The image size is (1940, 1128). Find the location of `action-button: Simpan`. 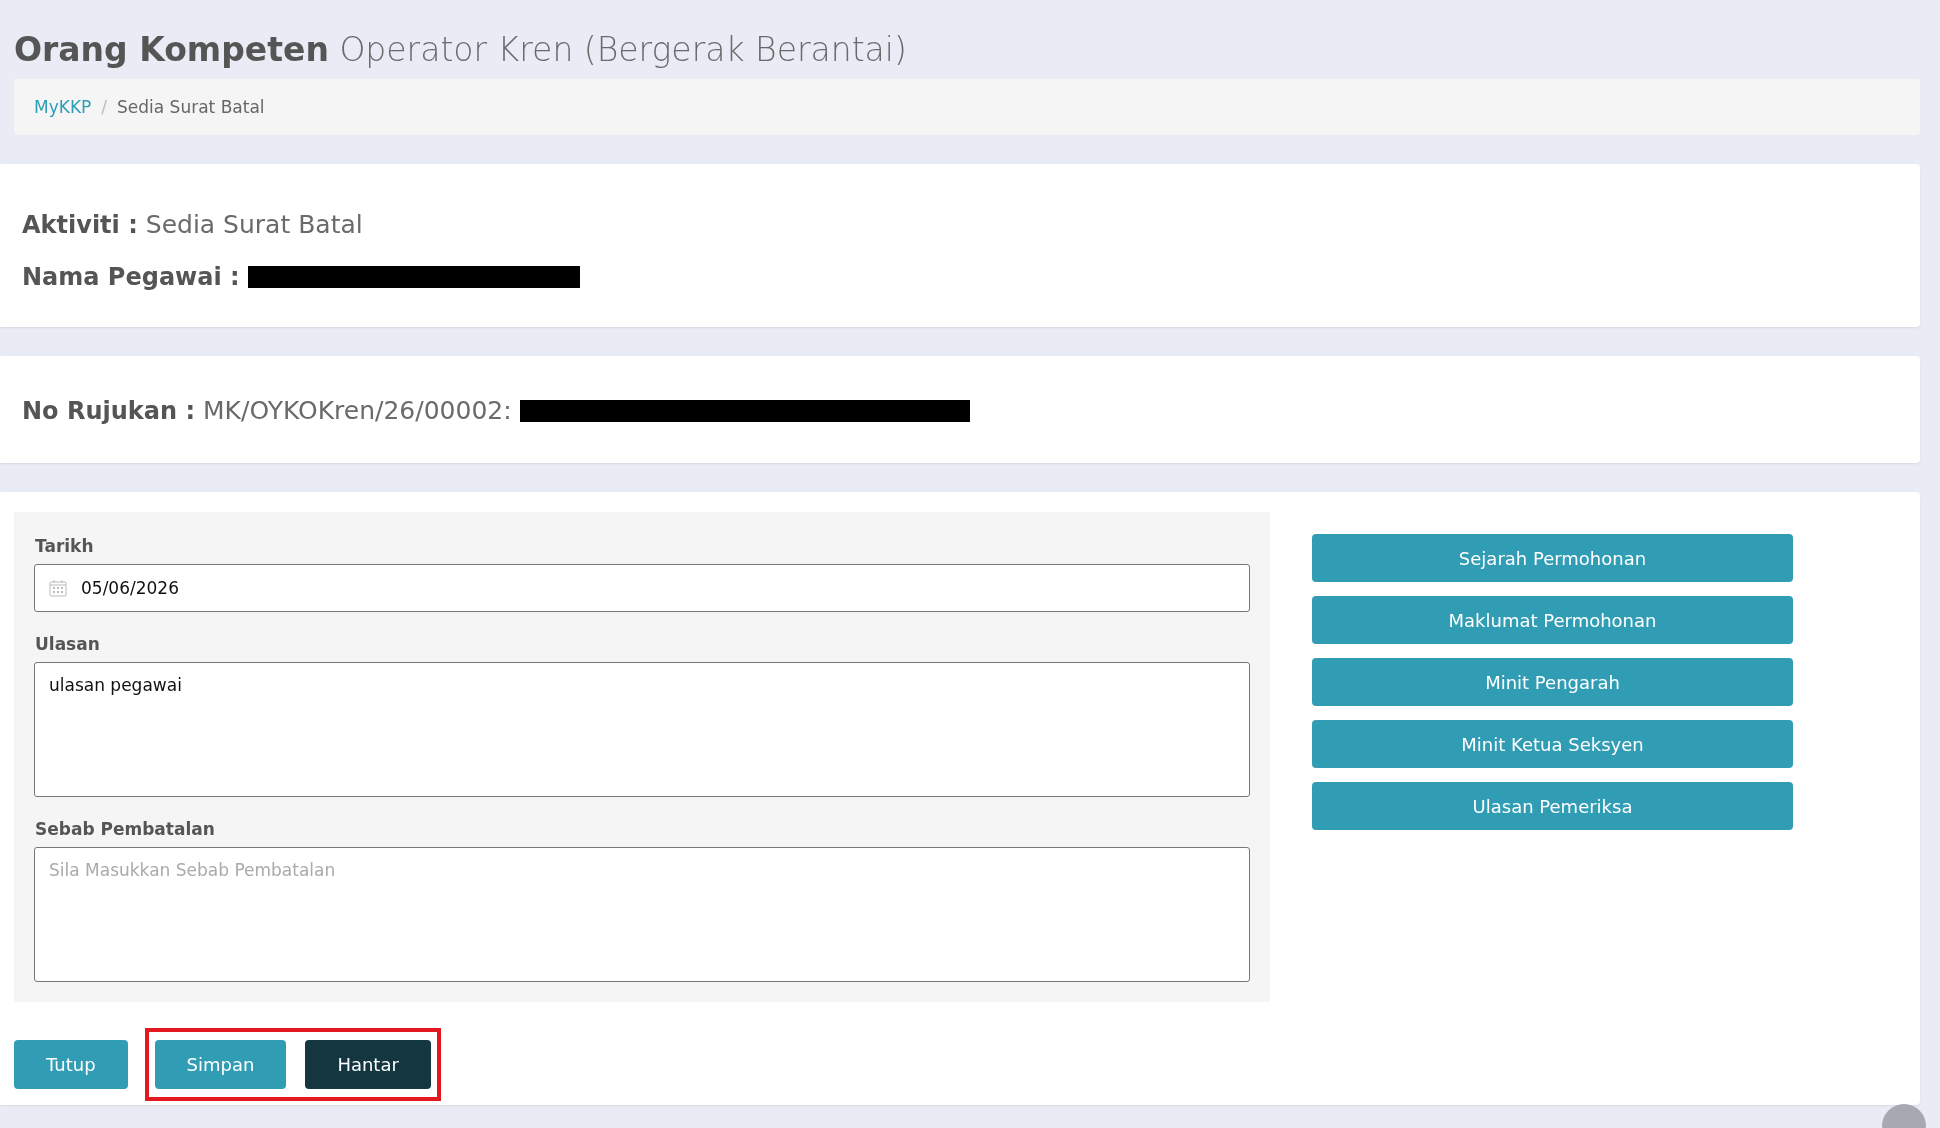

action-button: Simpan is located at coordinates (220, 1064).